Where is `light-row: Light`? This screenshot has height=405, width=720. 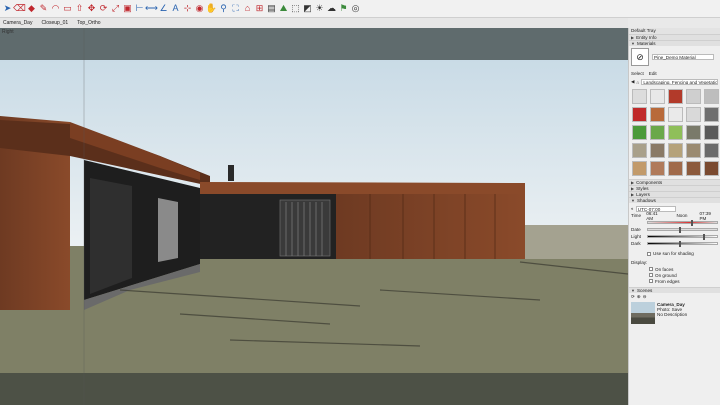
light-row: Light is located at coordinates (674, 236).